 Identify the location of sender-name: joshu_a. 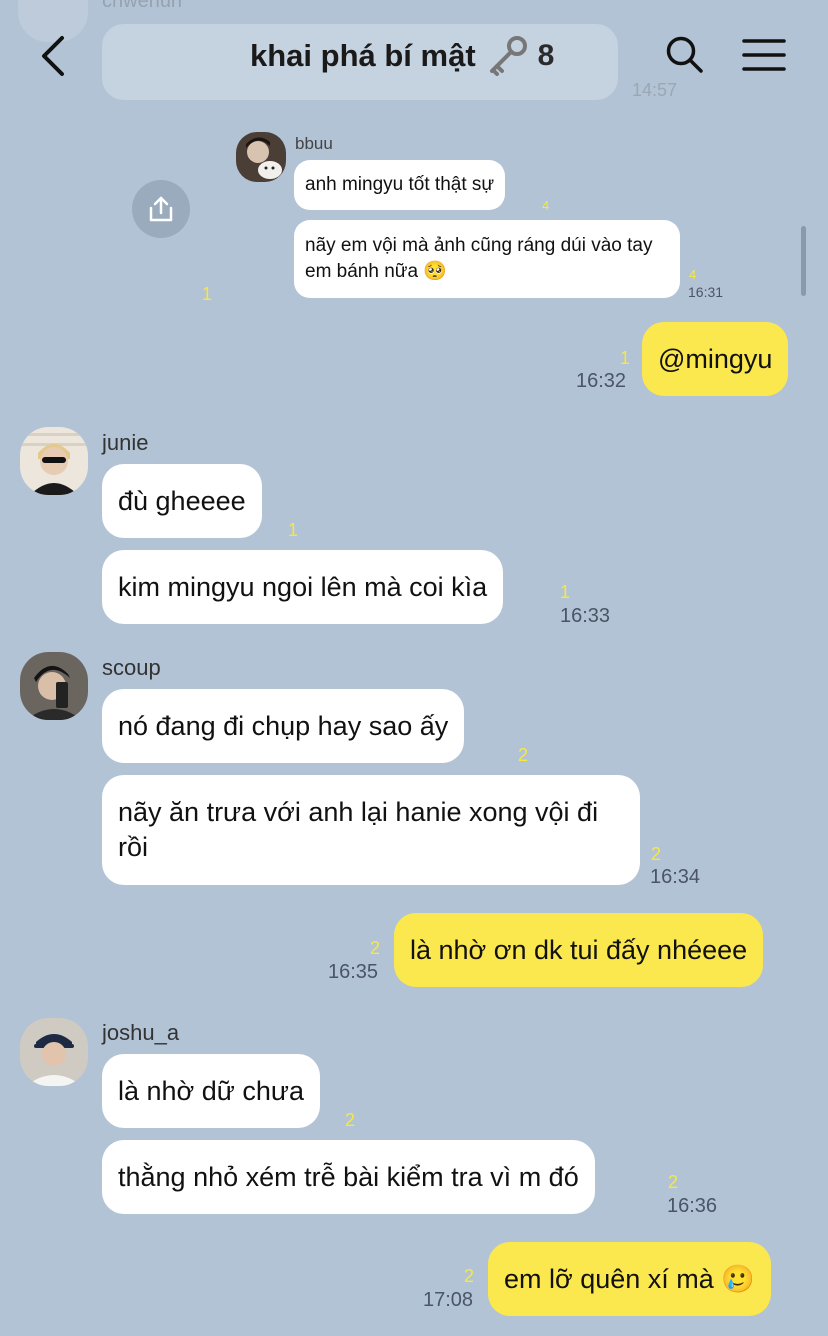
(141, 1032).